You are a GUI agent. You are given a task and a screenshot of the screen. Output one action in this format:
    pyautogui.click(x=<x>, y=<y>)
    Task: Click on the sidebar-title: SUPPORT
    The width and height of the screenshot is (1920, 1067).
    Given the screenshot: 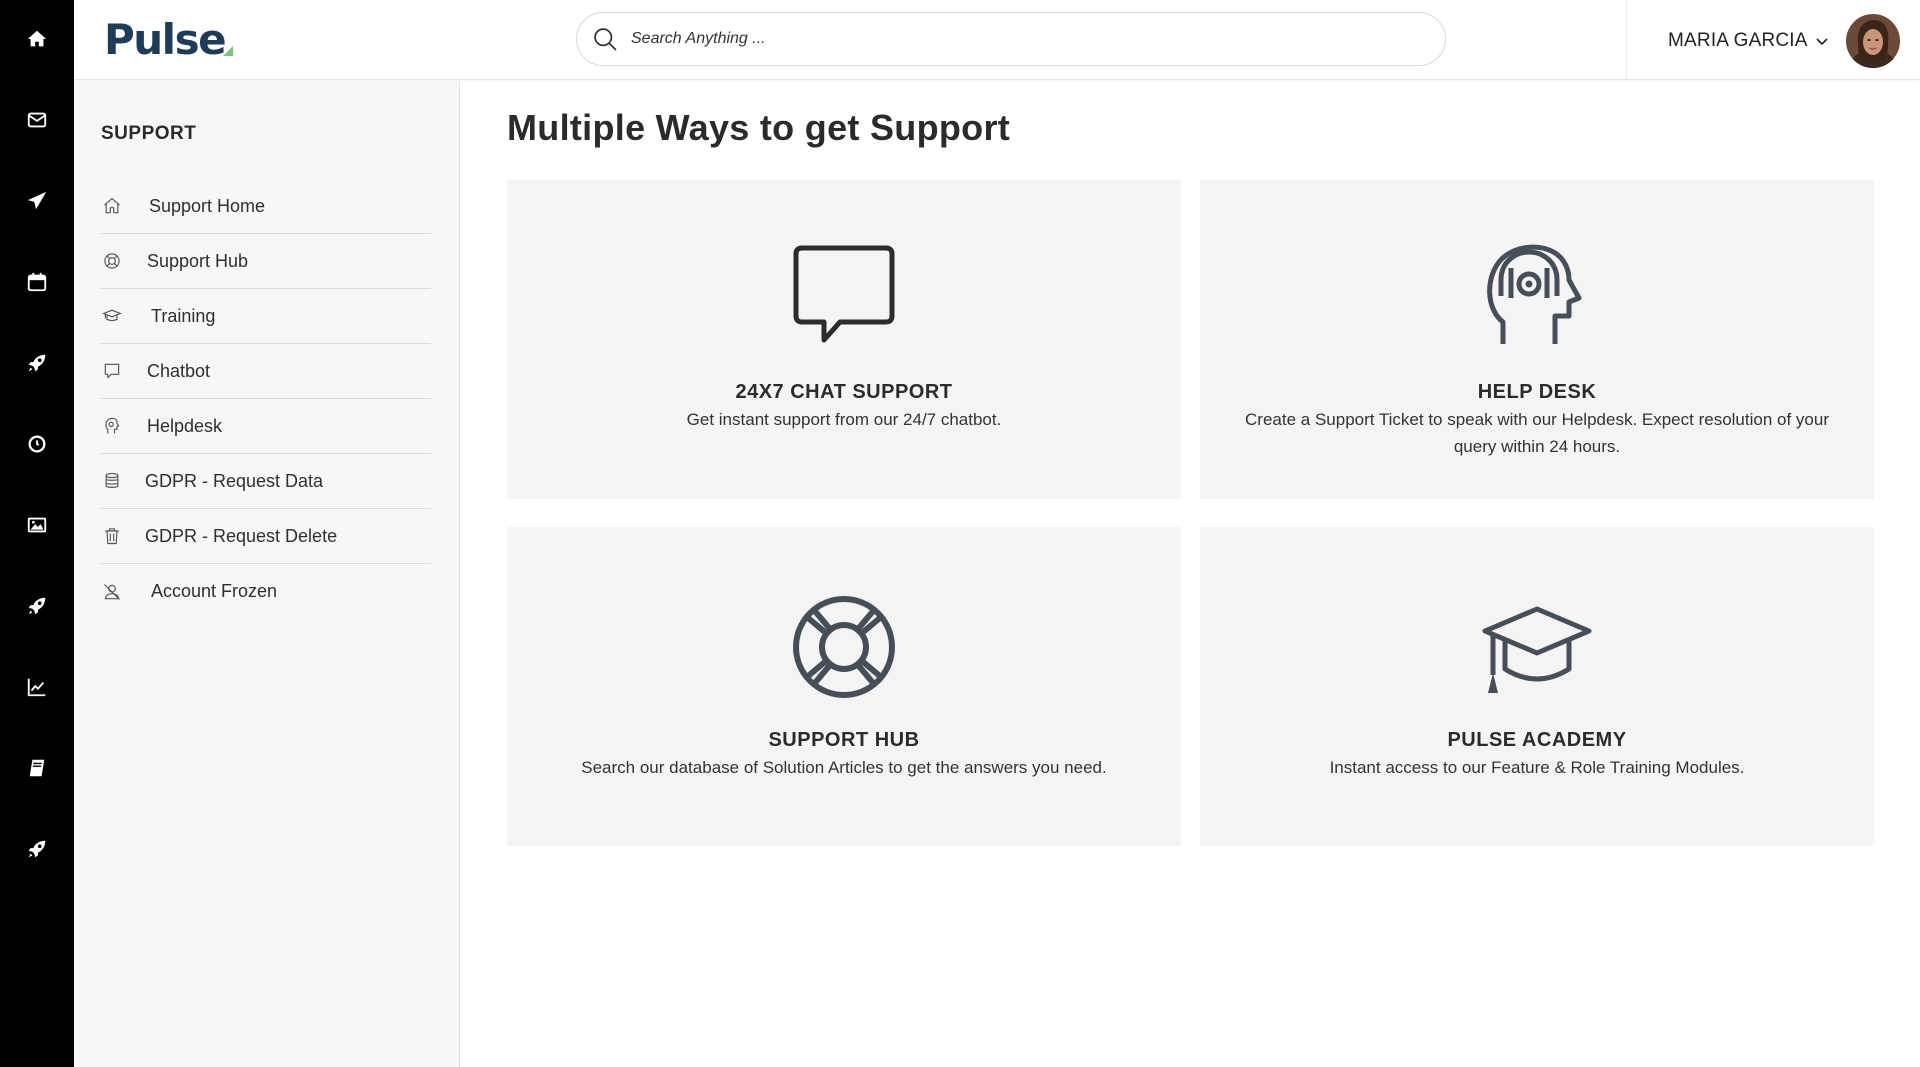 What is the action you would take?
    pyautogui.click(x=149, y=133)
    